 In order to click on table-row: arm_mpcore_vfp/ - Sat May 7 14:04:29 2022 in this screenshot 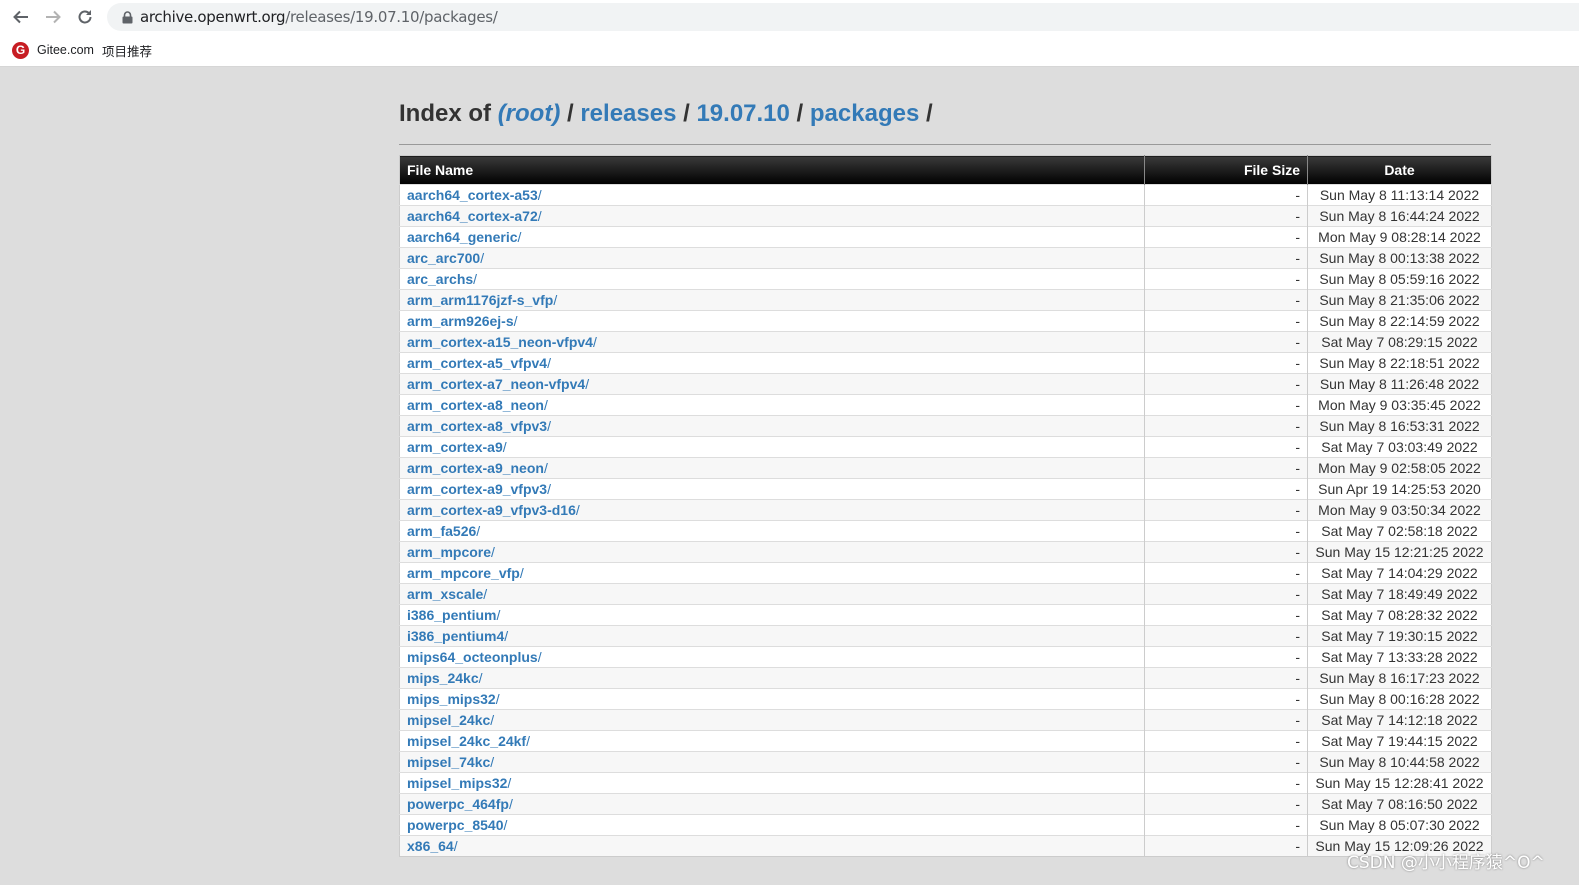, I will do `click(945, 573)`.